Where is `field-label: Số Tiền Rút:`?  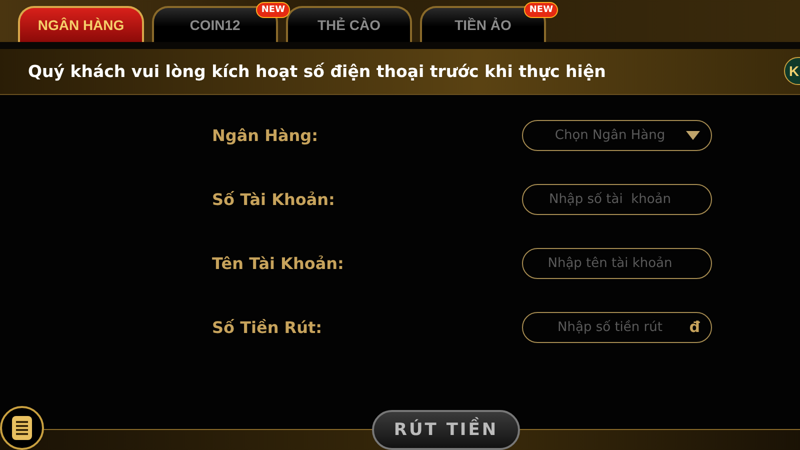 field-label: Số Tiền Rút: is located at coordinates (267, 327).